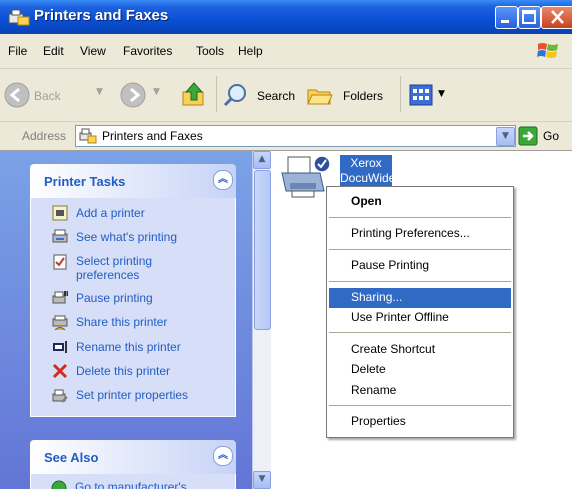 Image resolution: width=572 pixels, height=490 pixels. Describe the element at coordinates (60, 213) in the screenshot. I see `add-printer-icon` at that location.